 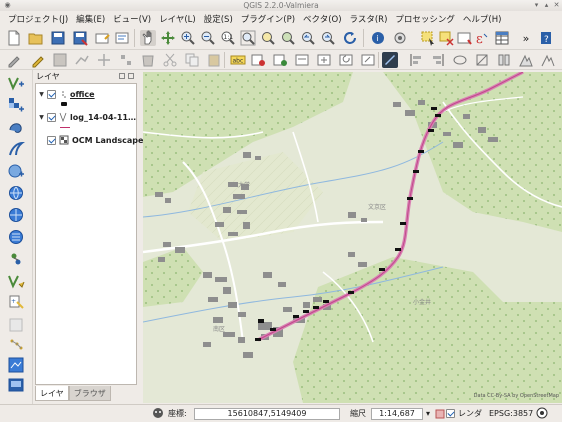 I want to click on pin-labels-icon, so click(x=280, y=60).